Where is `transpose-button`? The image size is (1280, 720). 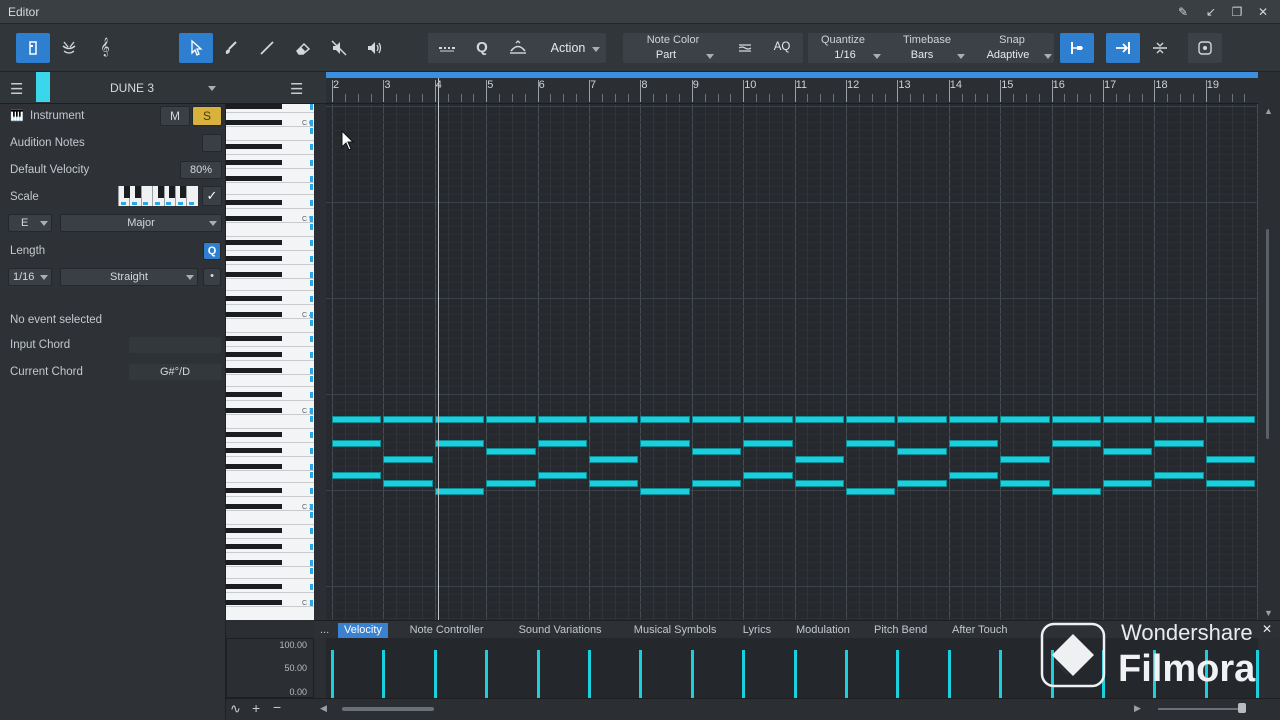
transpose-button is located at coordinates (518, 48).